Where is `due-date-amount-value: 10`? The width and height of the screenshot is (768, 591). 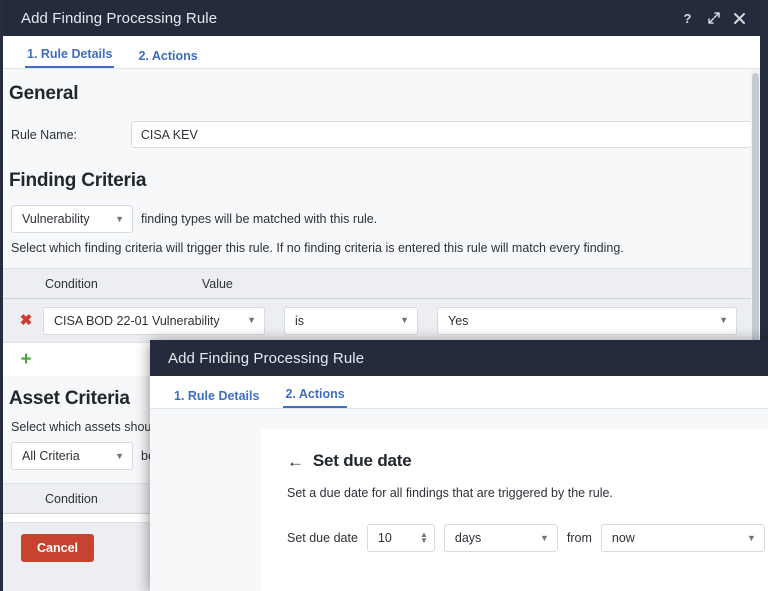
due-date-amount-value: 10 is located at coordinates (384, 538).